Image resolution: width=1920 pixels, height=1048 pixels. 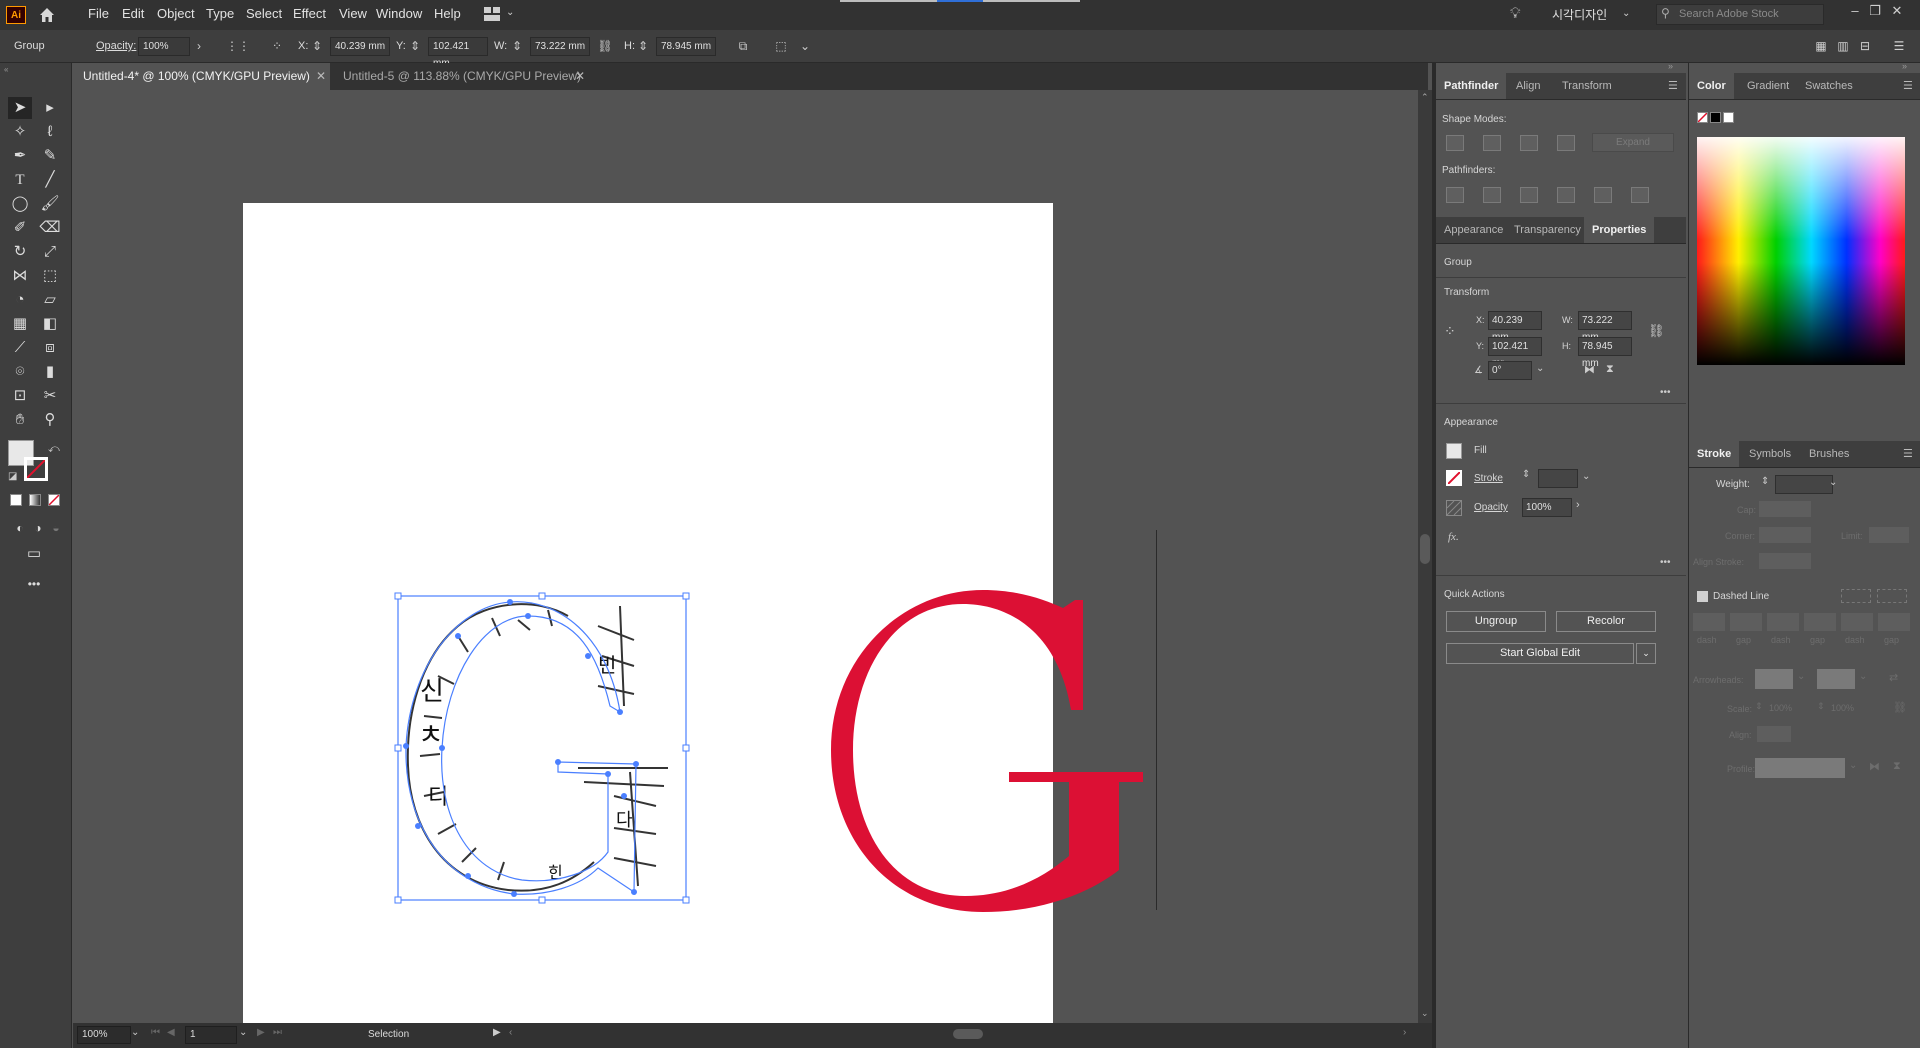 I want to click on dash-preset-icon, so click(x=1856, y=596).